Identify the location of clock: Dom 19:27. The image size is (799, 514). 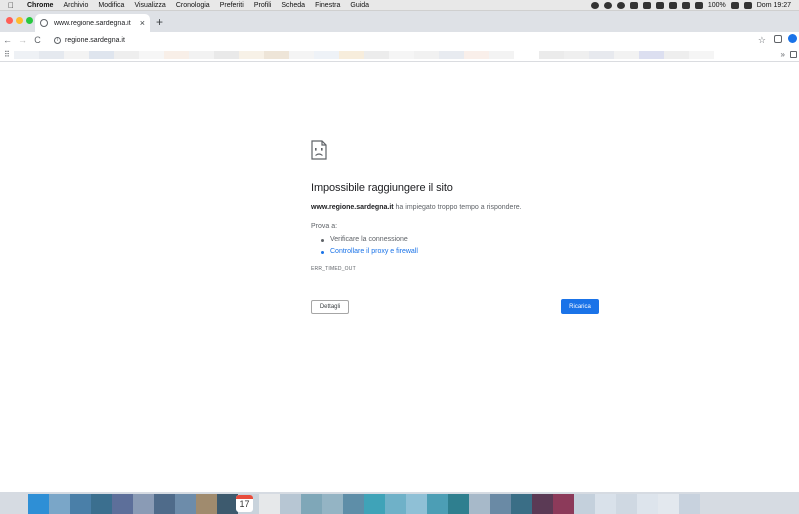
(774, 5).